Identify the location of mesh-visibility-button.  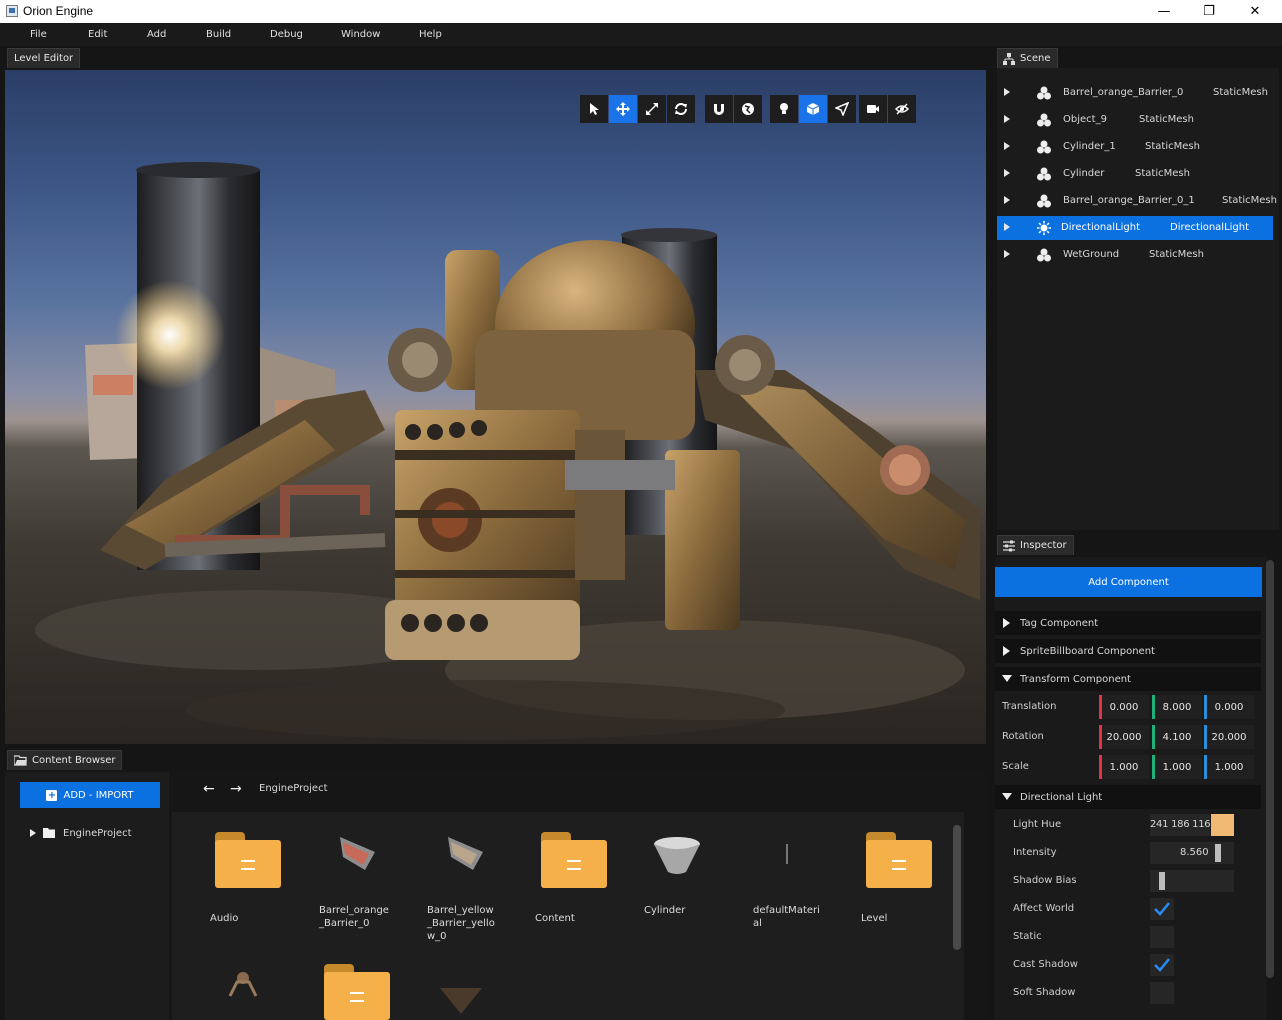
(813, 109).